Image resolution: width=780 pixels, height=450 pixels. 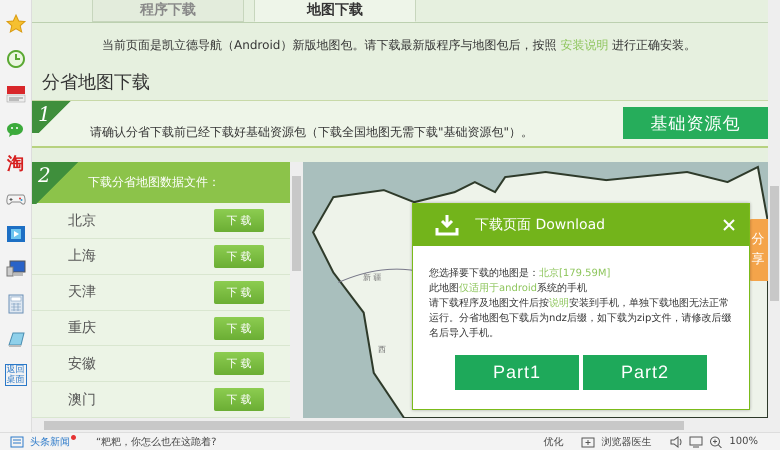 What do you see at coordinates (758, 250) in the screenshot?
I see `share-tab: 分享` at bounding box center [758, 250].